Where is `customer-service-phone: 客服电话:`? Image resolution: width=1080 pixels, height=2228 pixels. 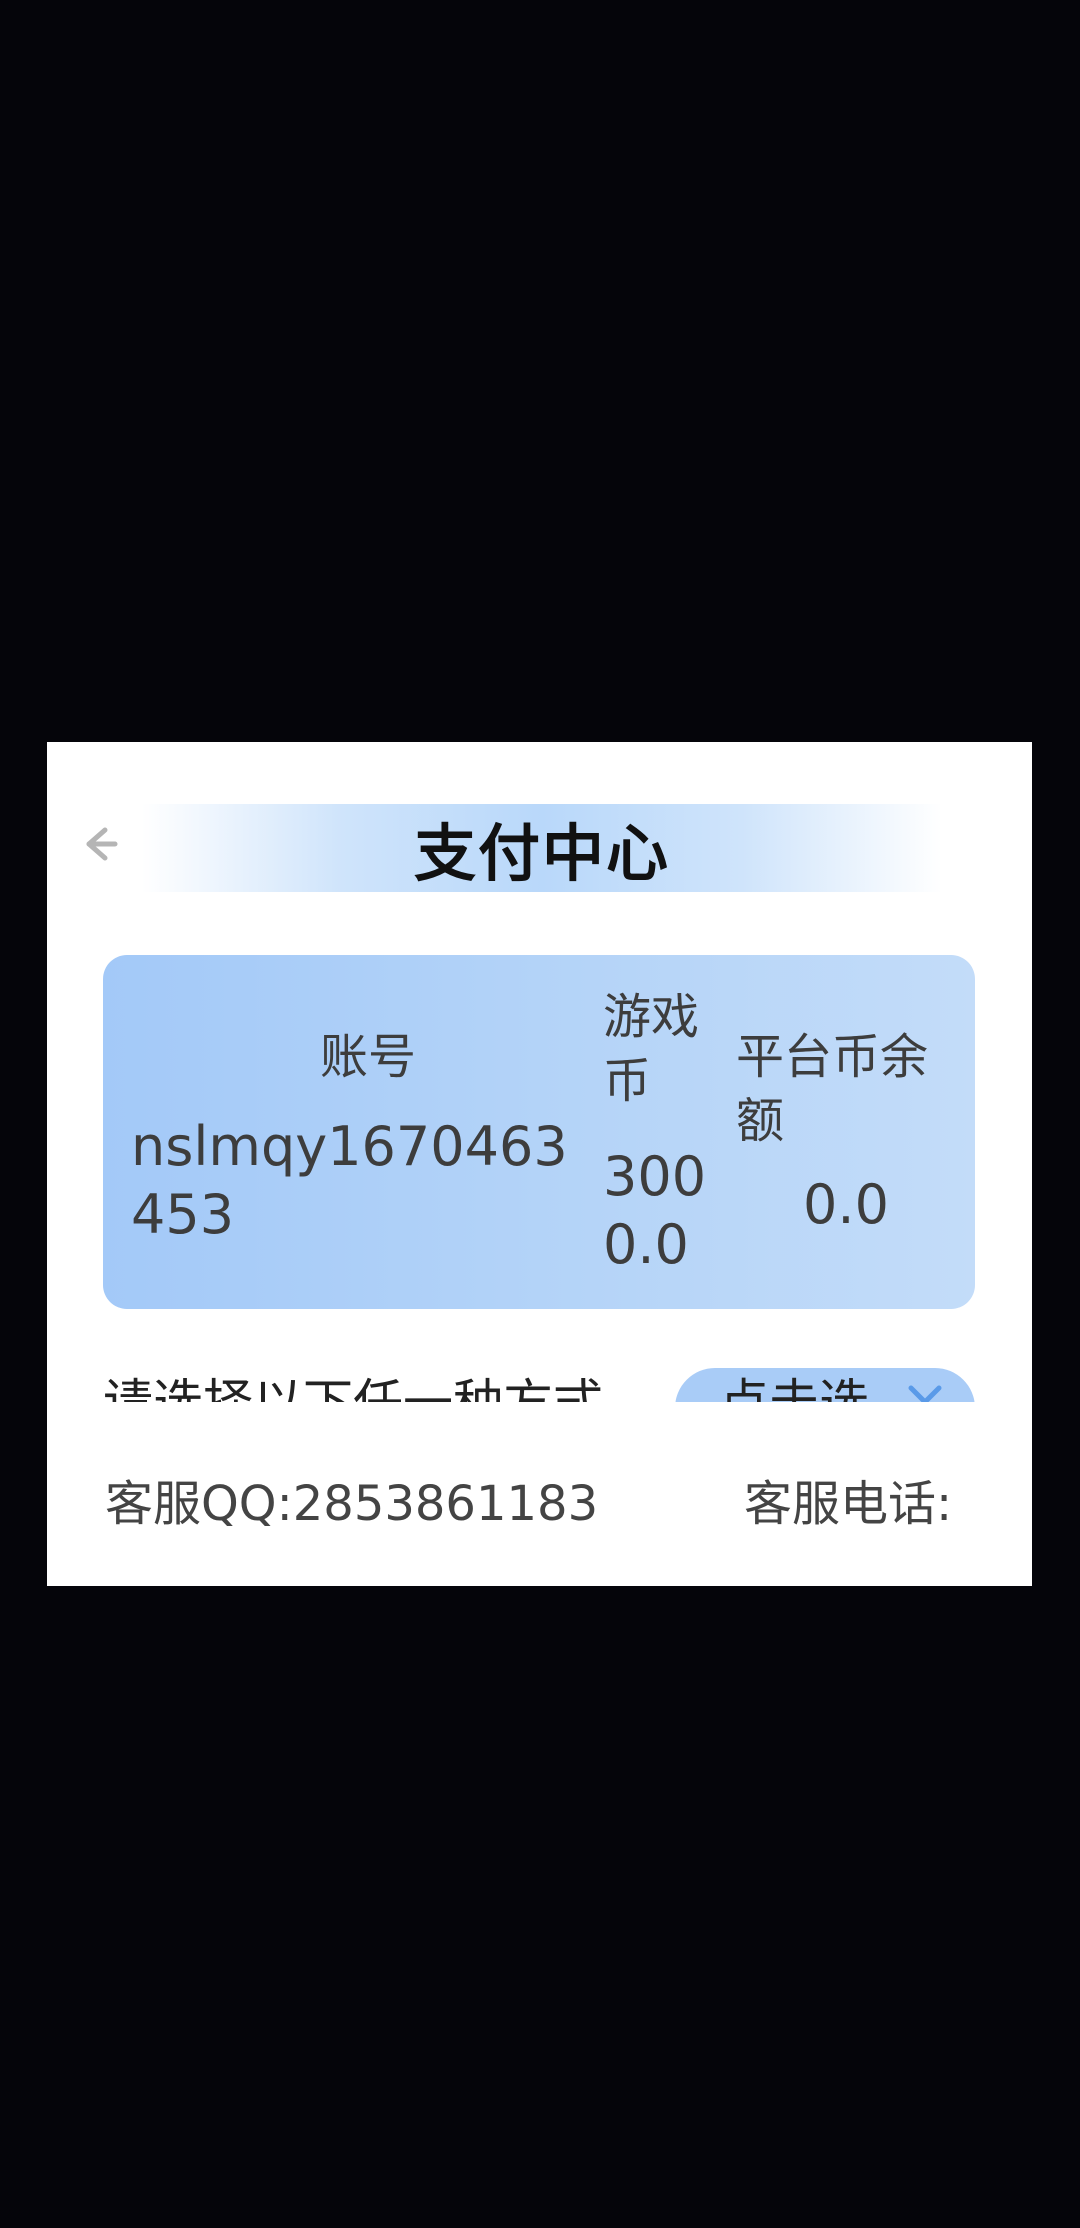 customer-service-phone: 客服电话: is located at coordinates (848, 1504).